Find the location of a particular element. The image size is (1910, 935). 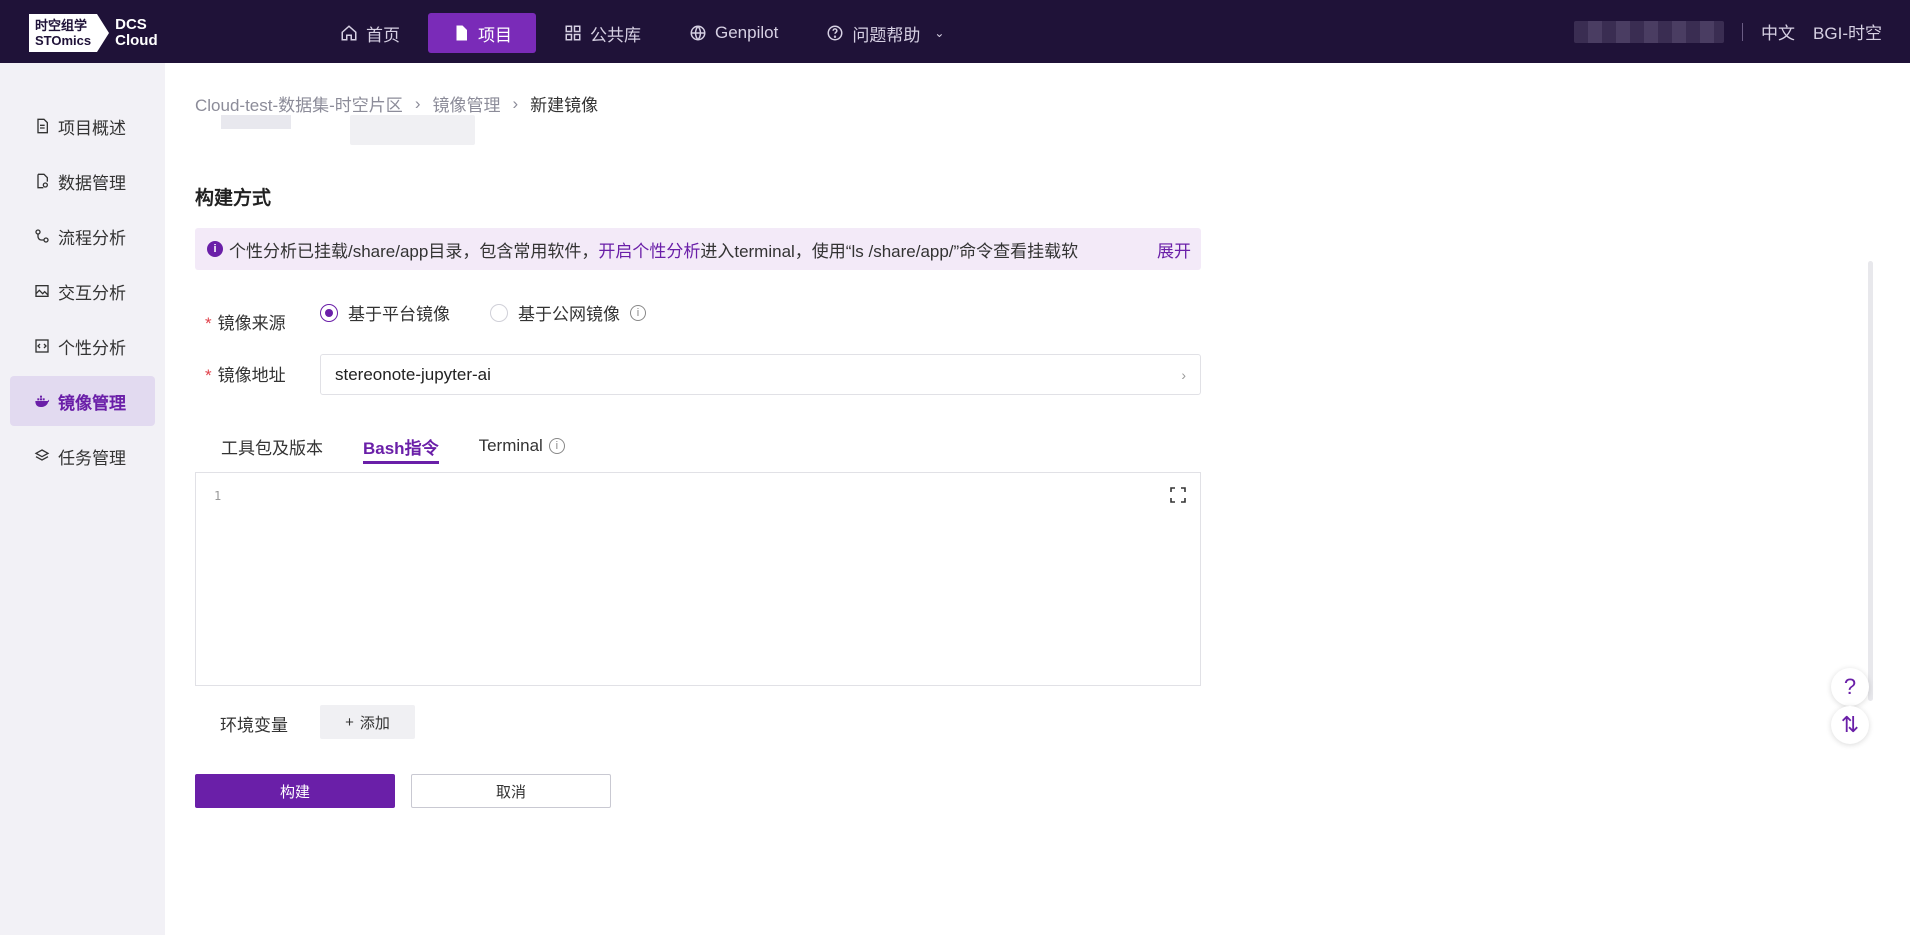

logo-text-en: STOmics is located at coordinates (63, 40).